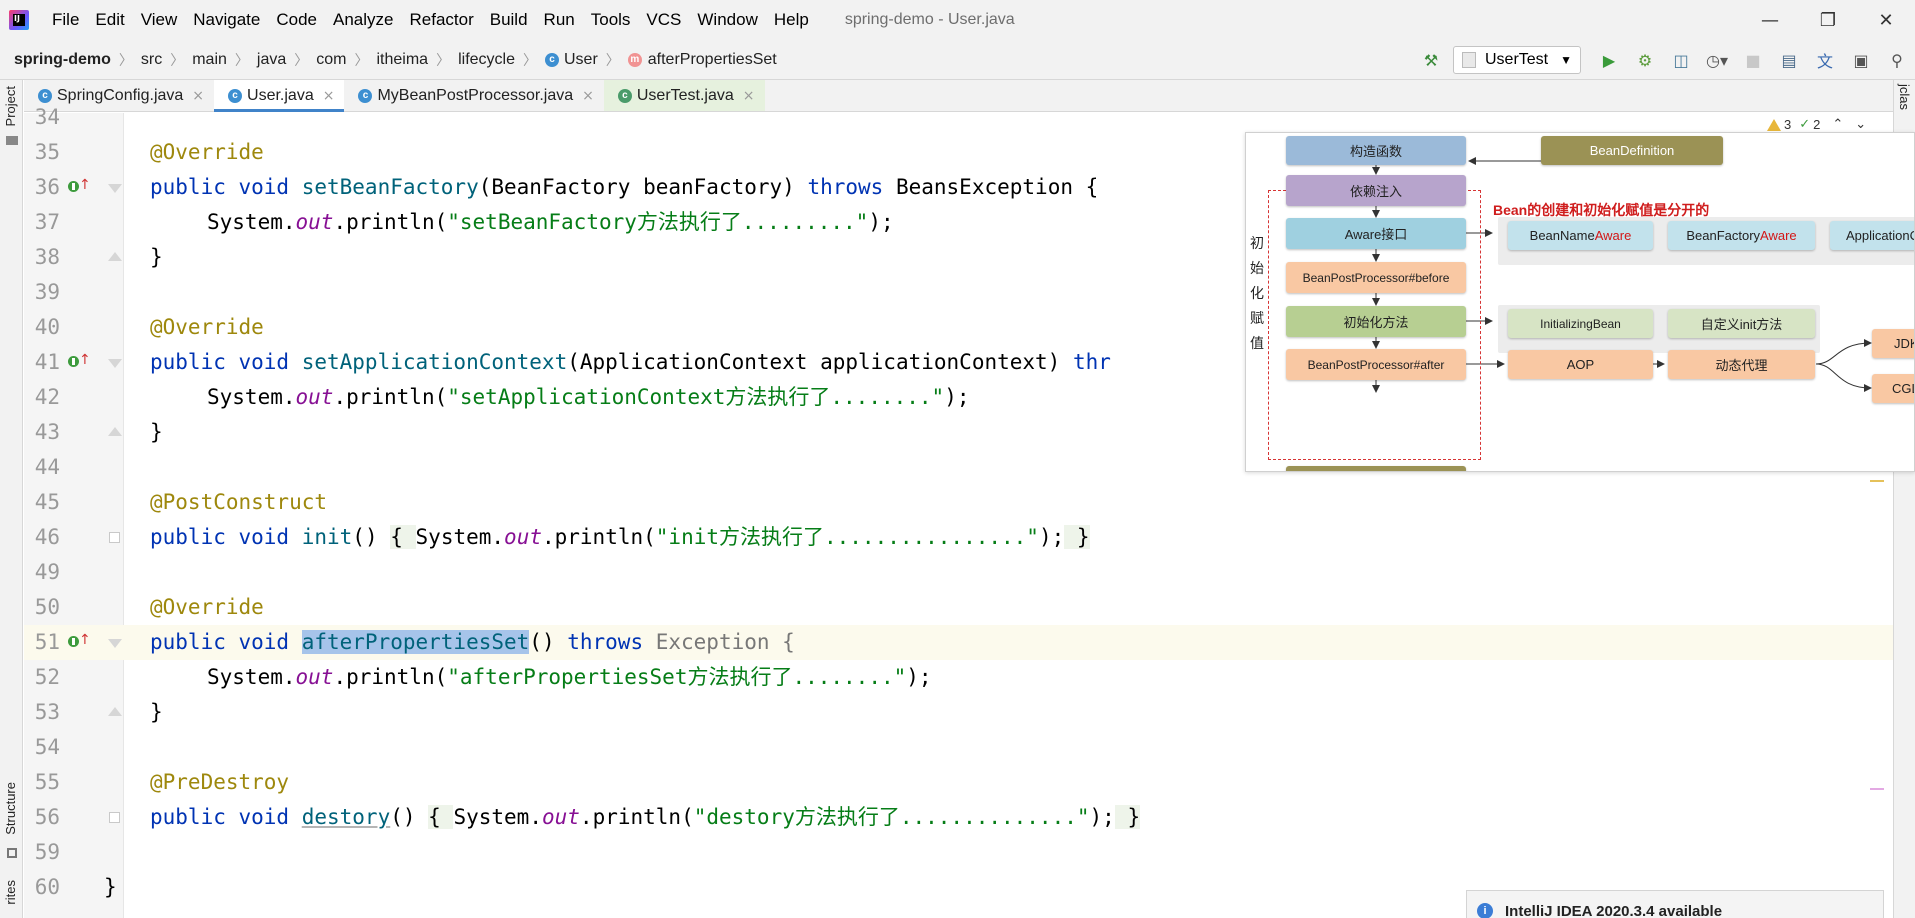  I want to click on favorites-tool-tab: rites, so click(10, 892).